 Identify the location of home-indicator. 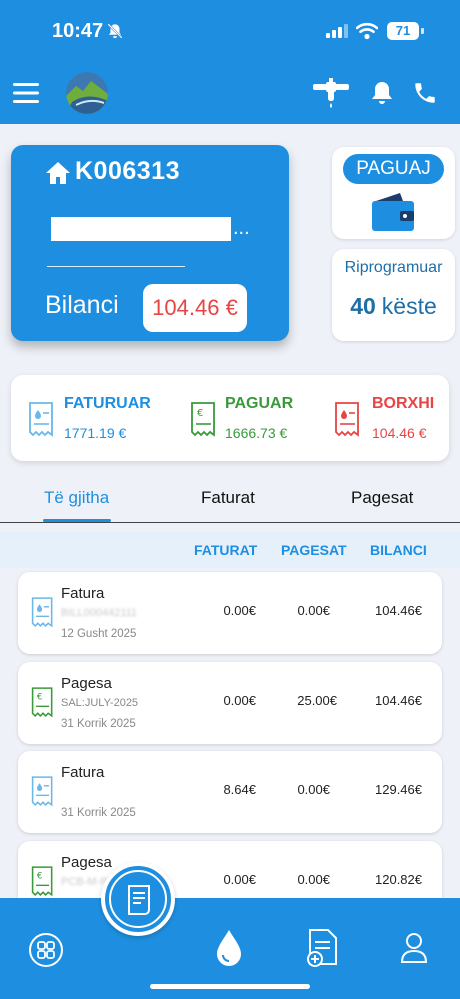
(230, 986).